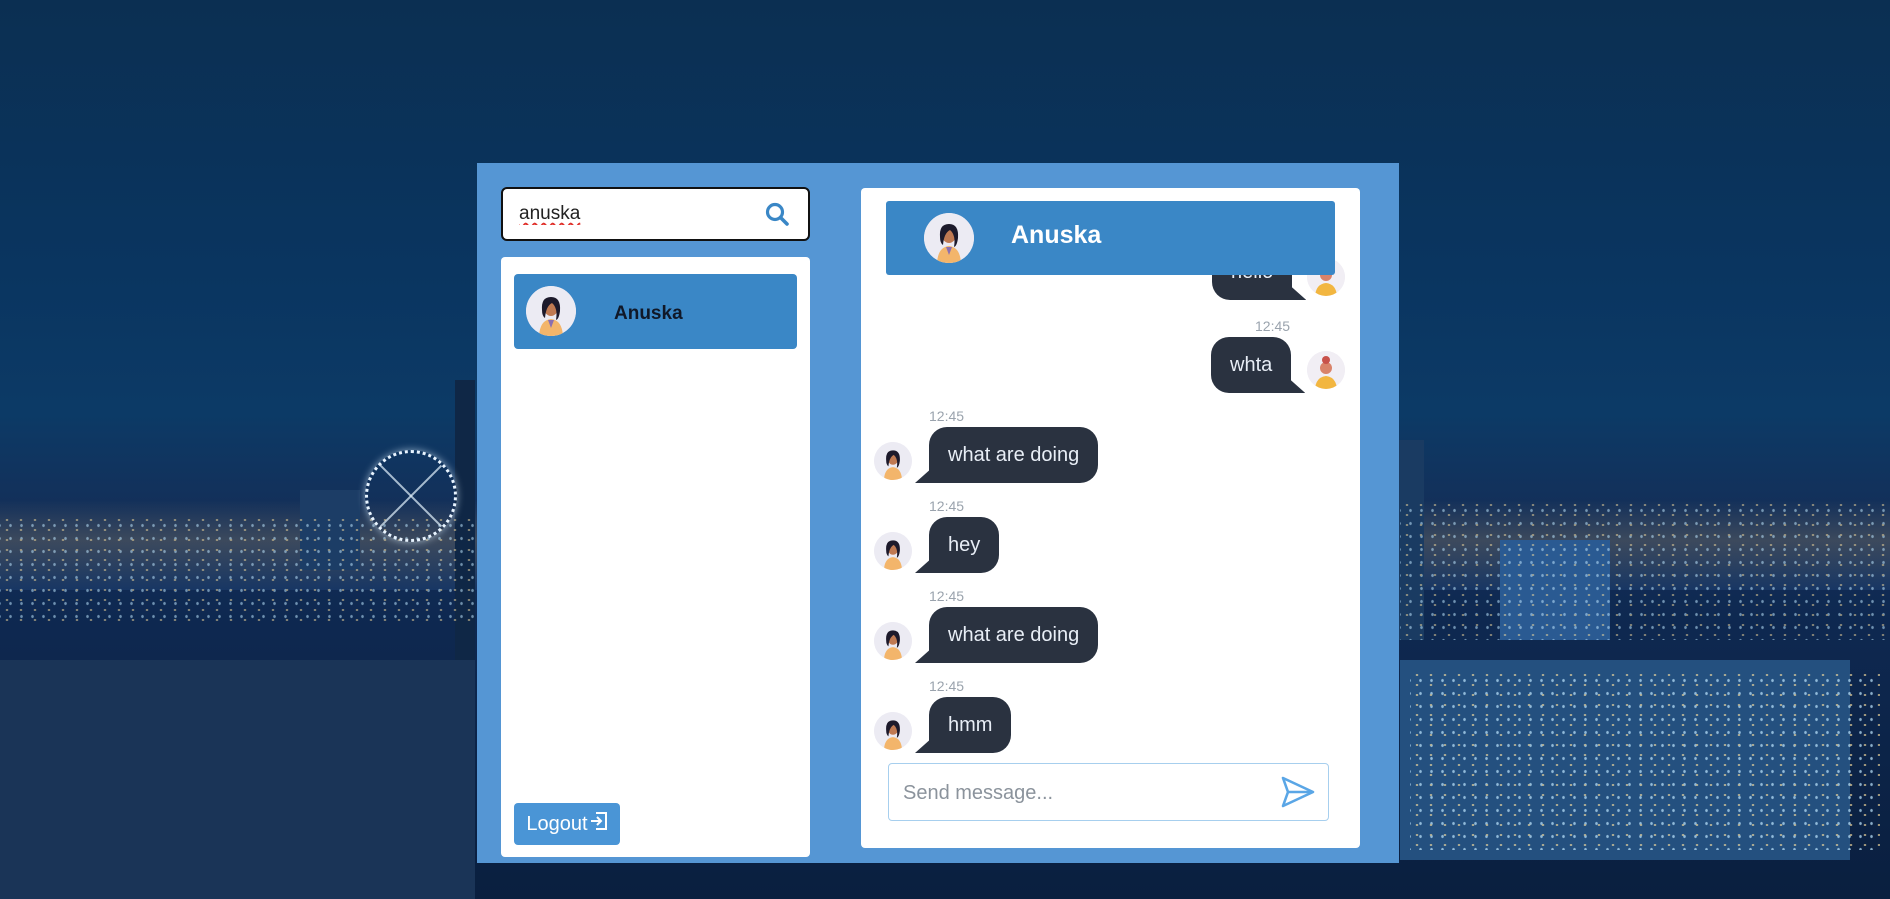  I want to click on contact-list: Anuska Logout, so click(655, 557).